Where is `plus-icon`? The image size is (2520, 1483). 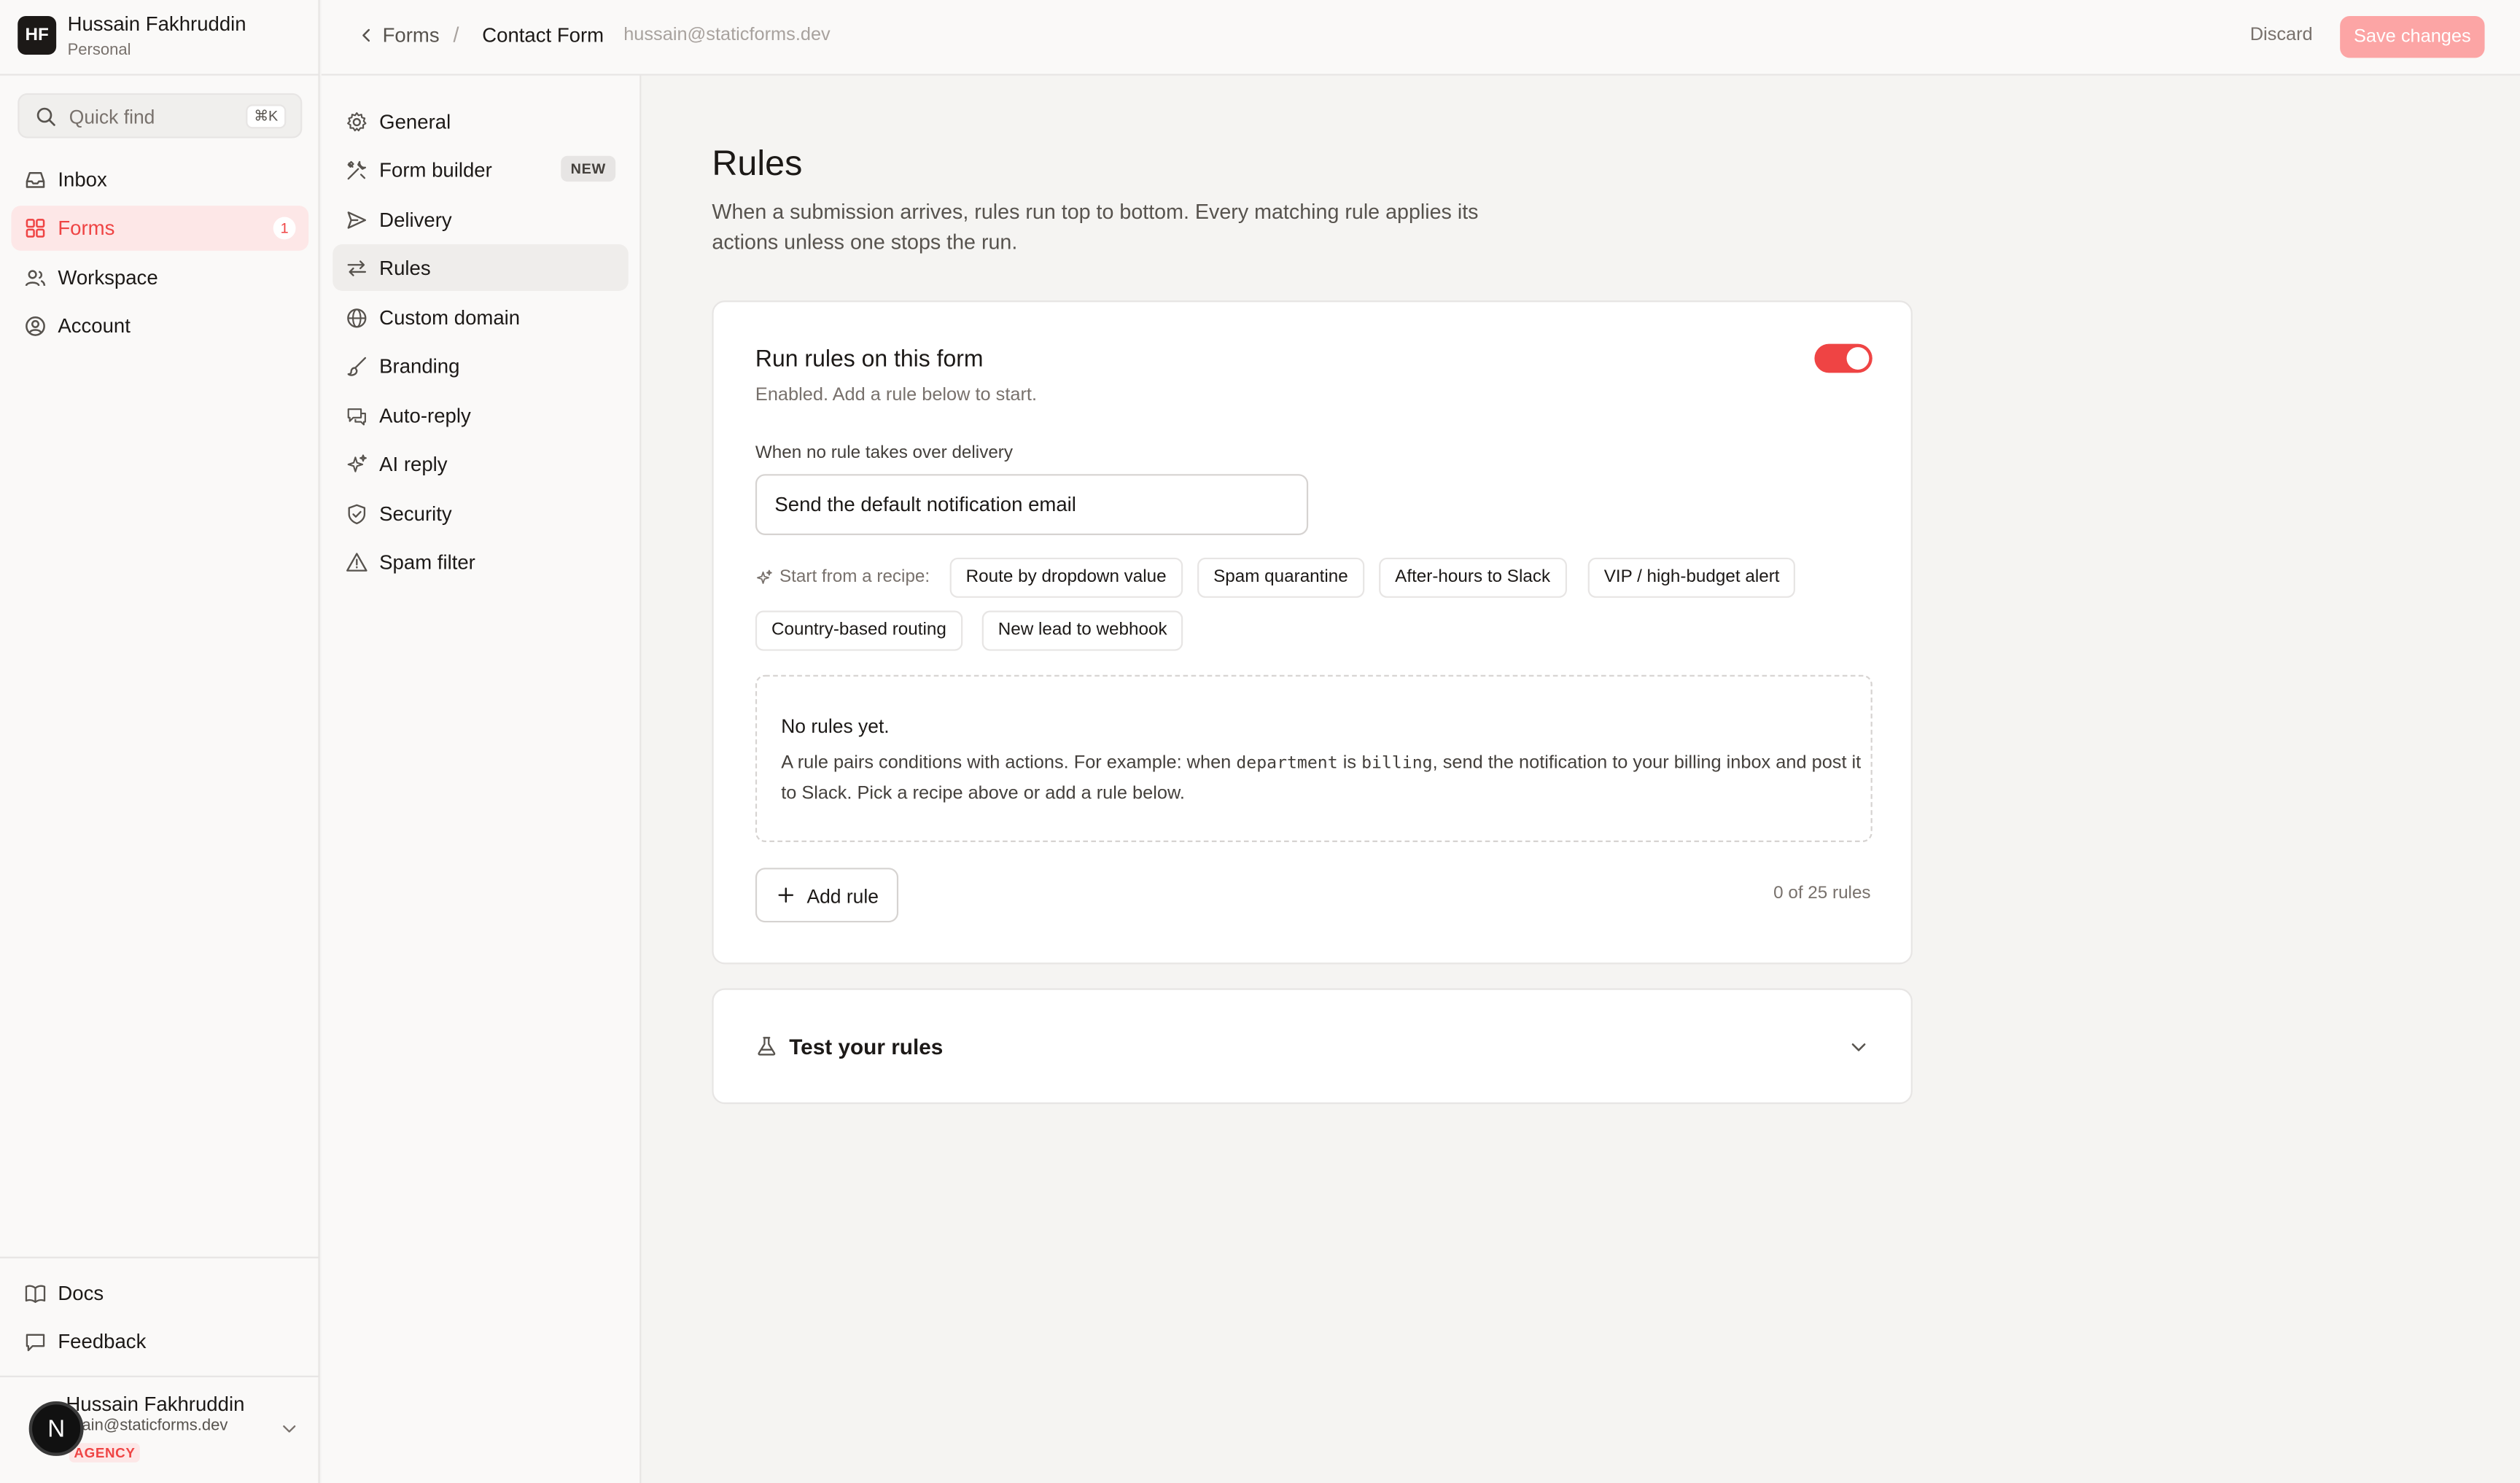 plus-icon is located at coordinates (786, 895).